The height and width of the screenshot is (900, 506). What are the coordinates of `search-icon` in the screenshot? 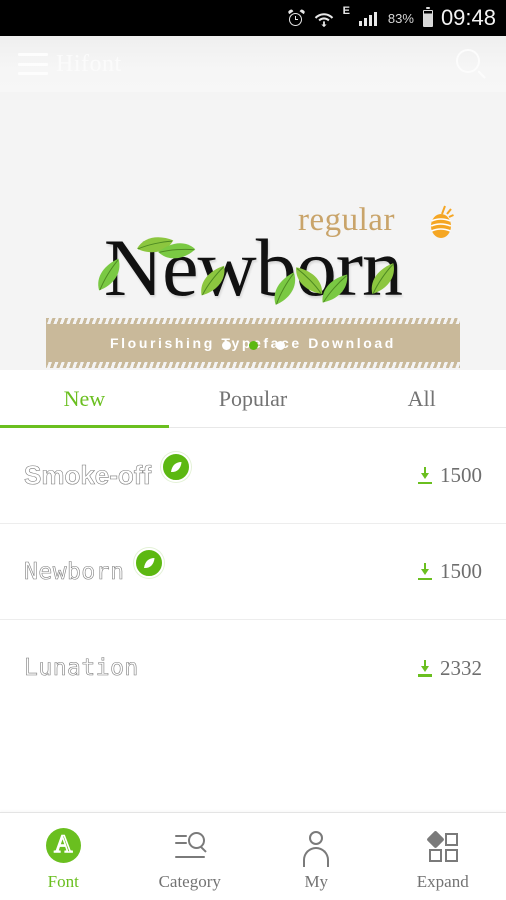 It's located at (471, 64).